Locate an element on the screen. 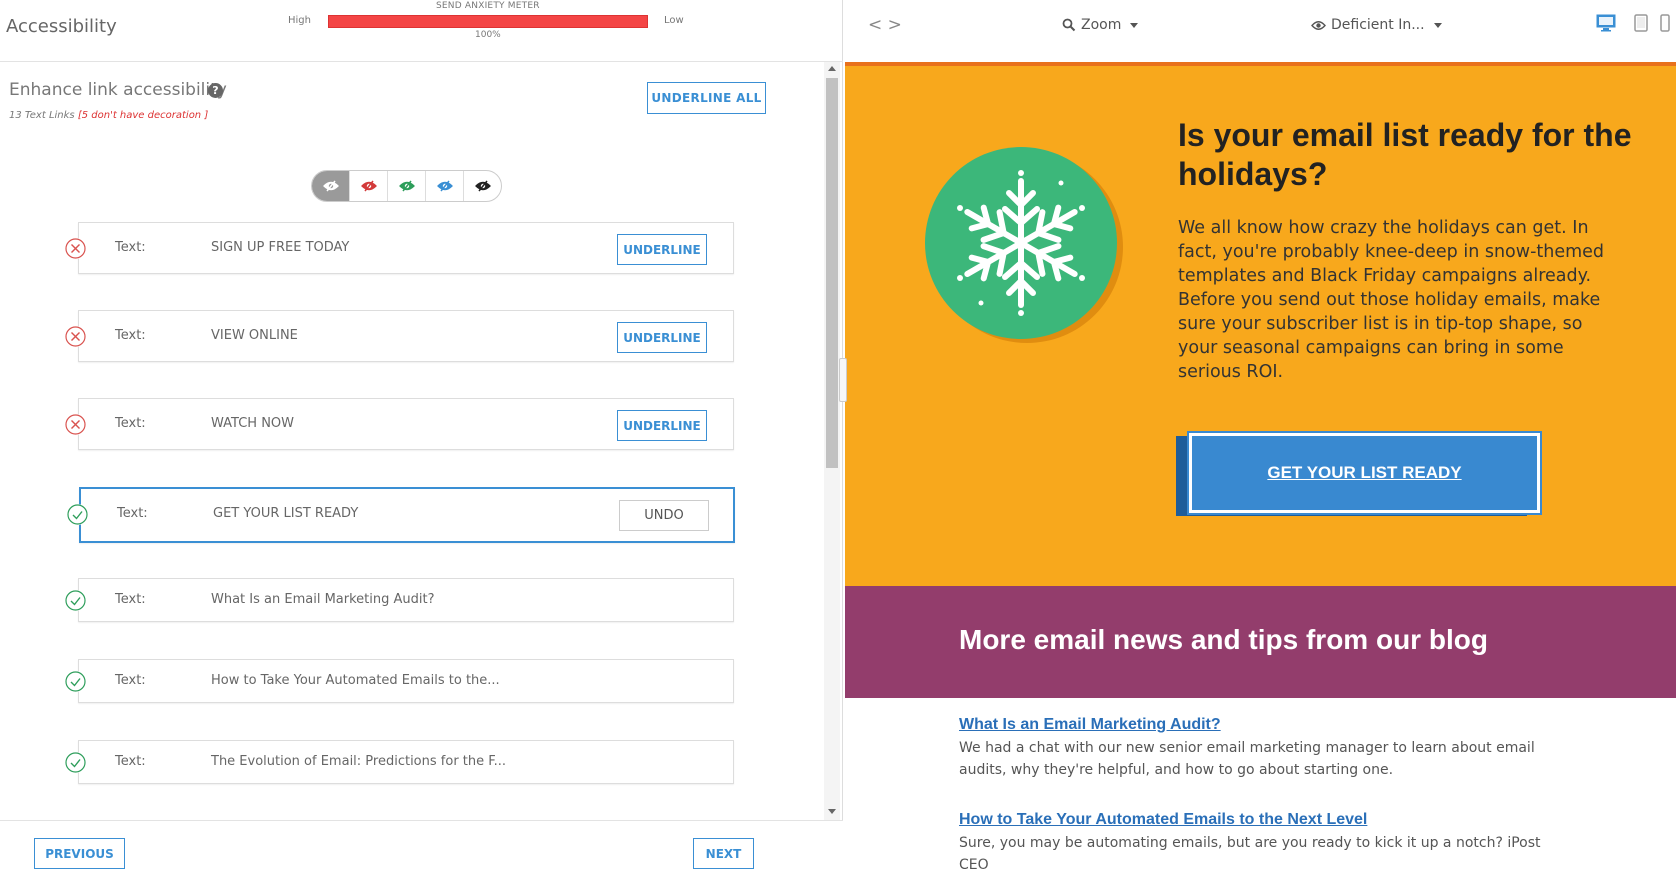 This screenshot has width=1676, height=875. scroll-up-arrow-icon is located at coordinates (832, 68).